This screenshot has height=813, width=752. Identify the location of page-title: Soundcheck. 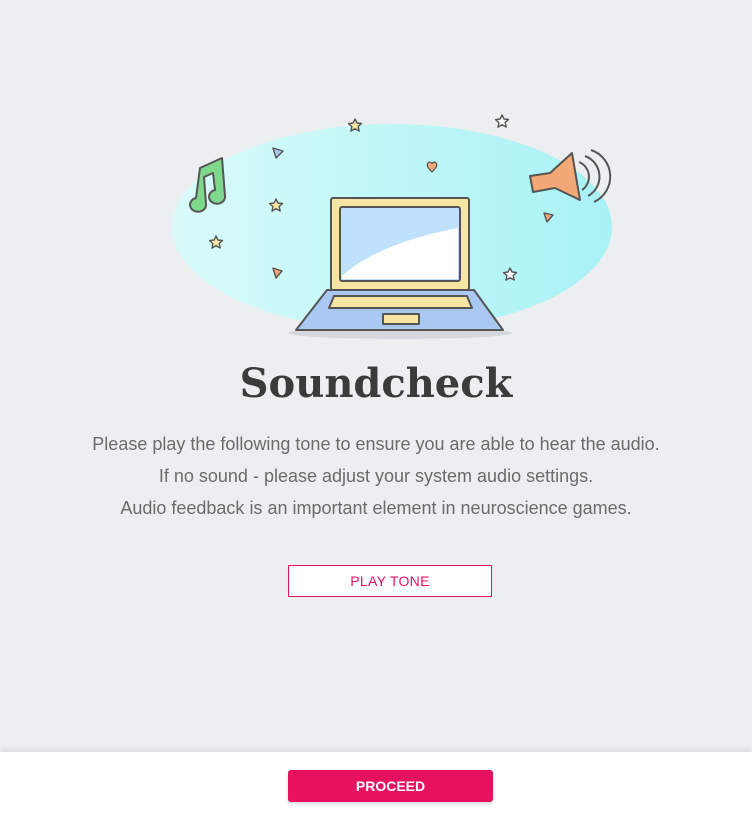
(376, 383).